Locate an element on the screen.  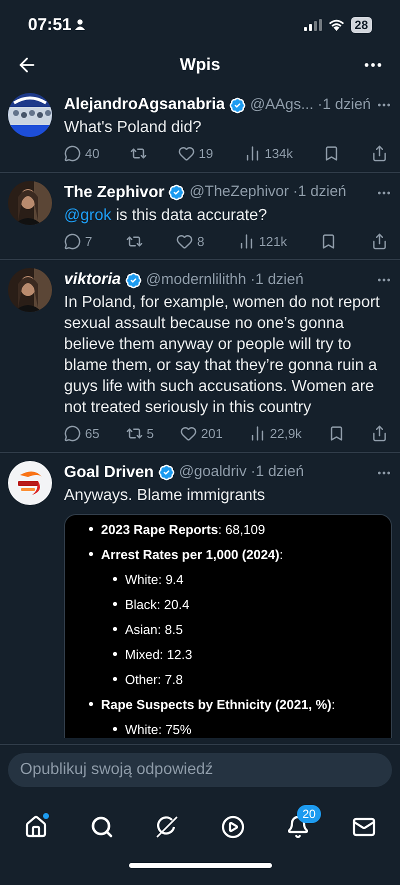
view-count: 121k is located at coordinates (273, 241).